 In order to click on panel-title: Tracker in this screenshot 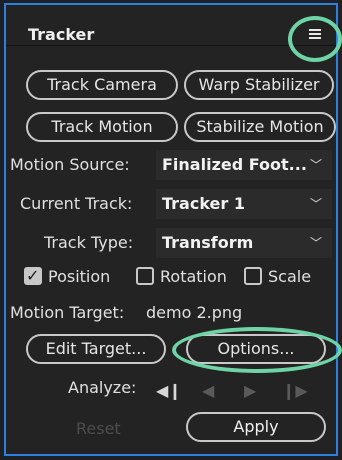, I will do `click(61, 34)`.